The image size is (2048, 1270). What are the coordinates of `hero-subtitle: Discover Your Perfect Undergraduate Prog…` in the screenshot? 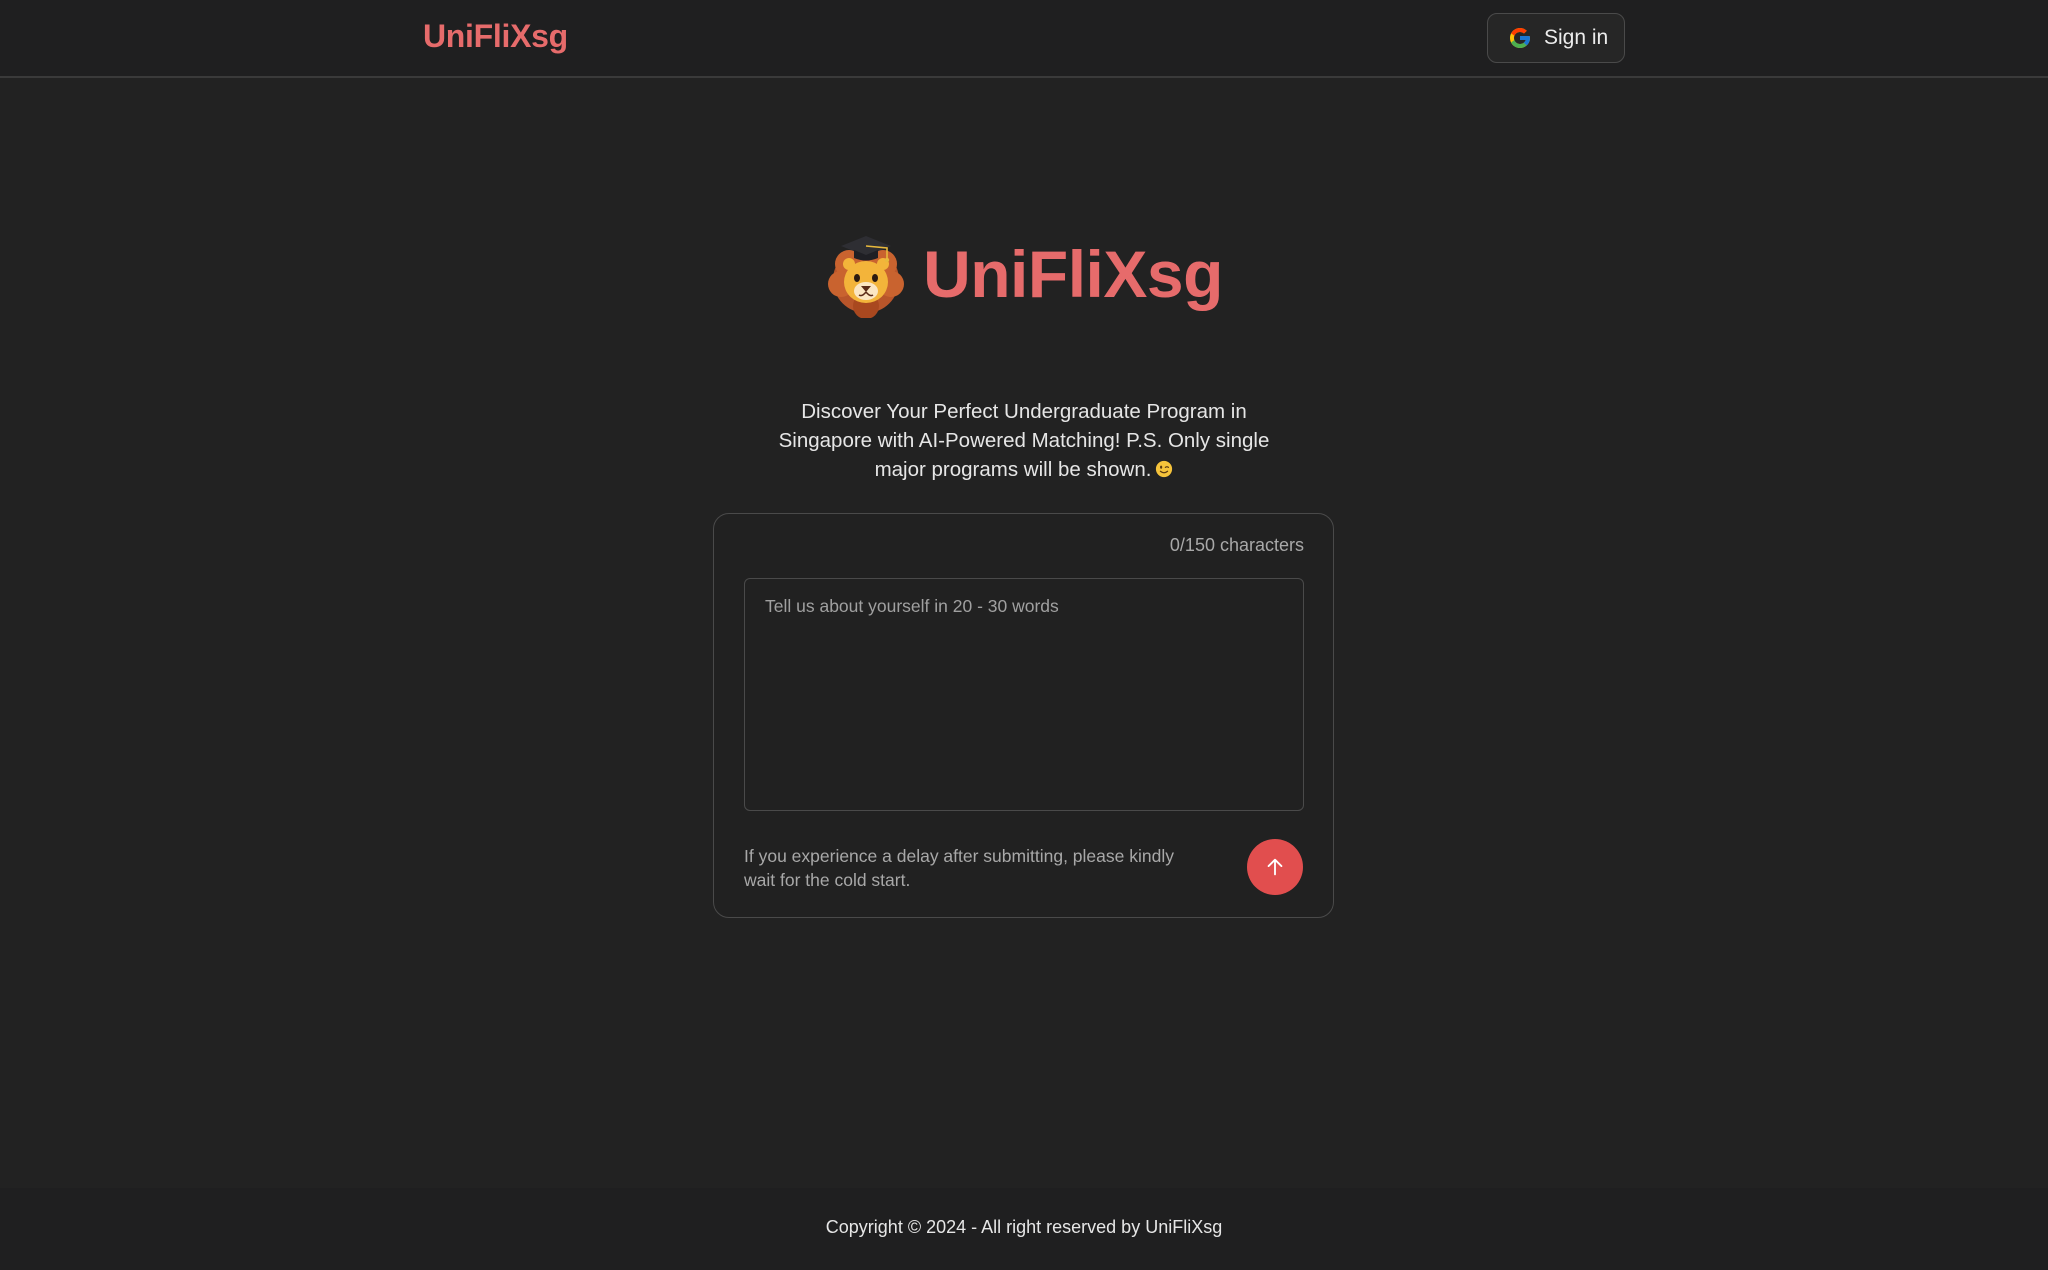 It's located at (1024, 440).